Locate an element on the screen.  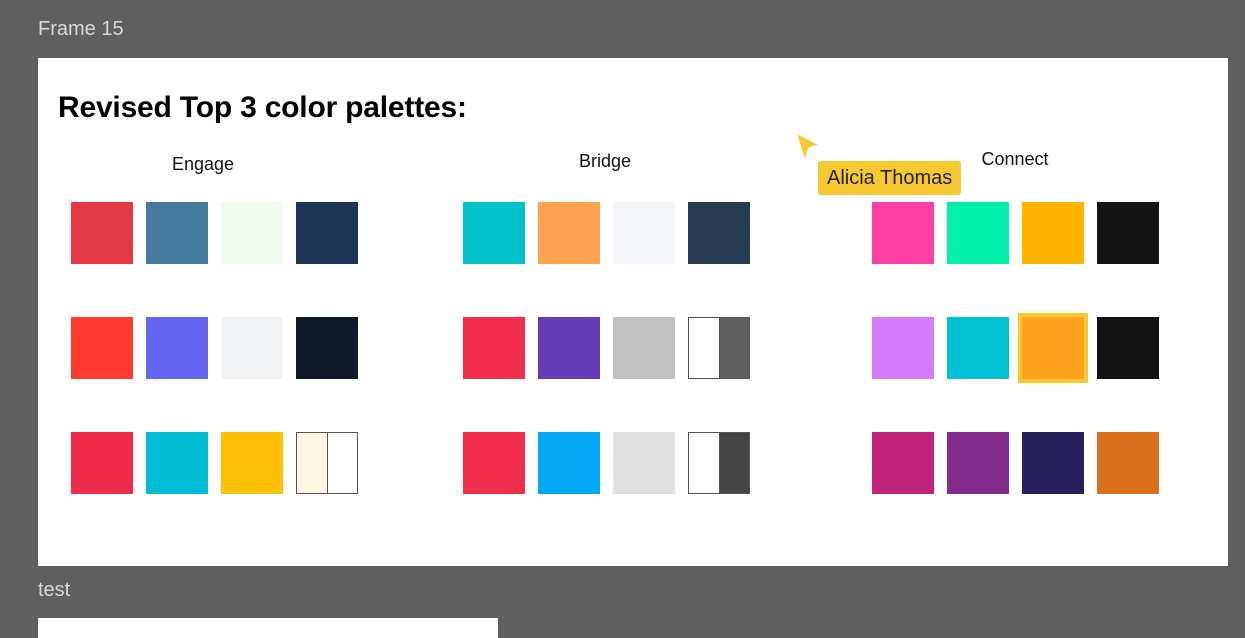
collaborator-name-badge: Alicia Thomas is located at coordinates (890, 178).